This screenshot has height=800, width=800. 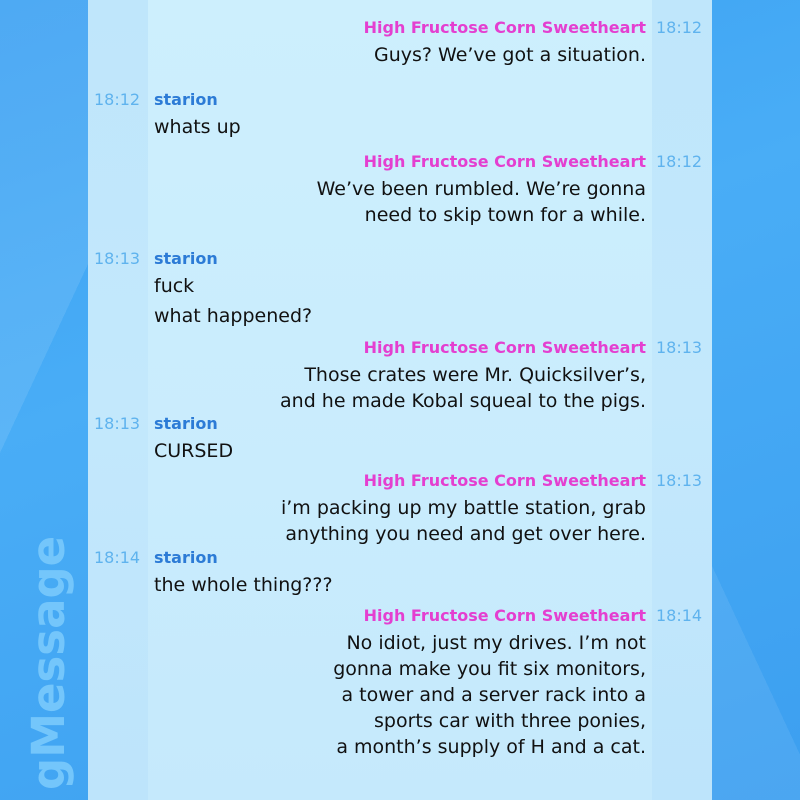 I want to click on message-line: i’m packing up my battle station, grab, so click(x=463, y=508).